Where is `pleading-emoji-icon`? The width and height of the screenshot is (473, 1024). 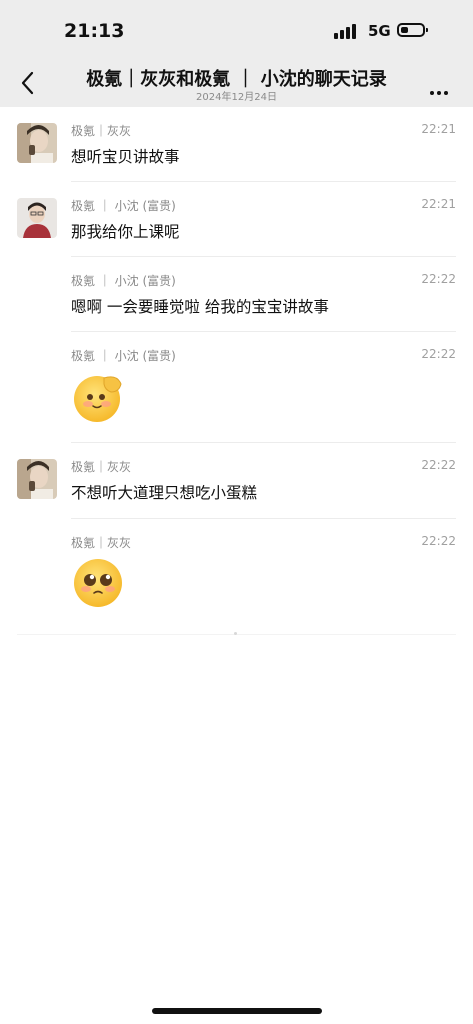 pleading-emoji-icon is located at coordinates (98, 582).